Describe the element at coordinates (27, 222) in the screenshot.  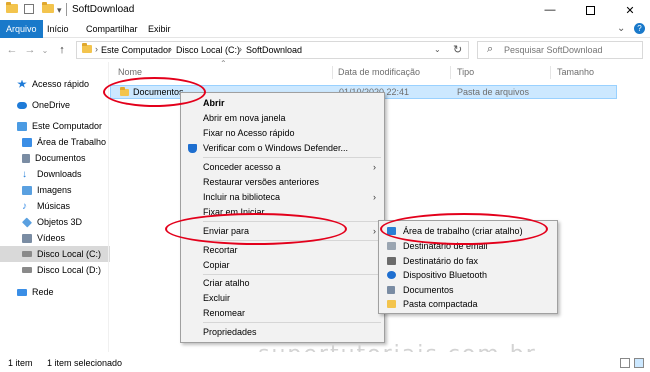
I see `cube-icon` at that location.